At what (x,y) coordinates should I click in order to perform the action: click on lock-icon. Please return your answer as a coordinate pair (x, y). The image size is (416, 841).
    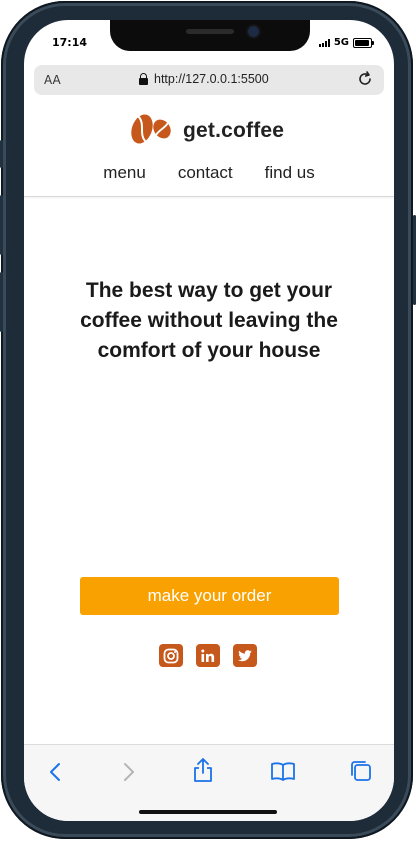
    Looking at the image, I should click on (143, 78).